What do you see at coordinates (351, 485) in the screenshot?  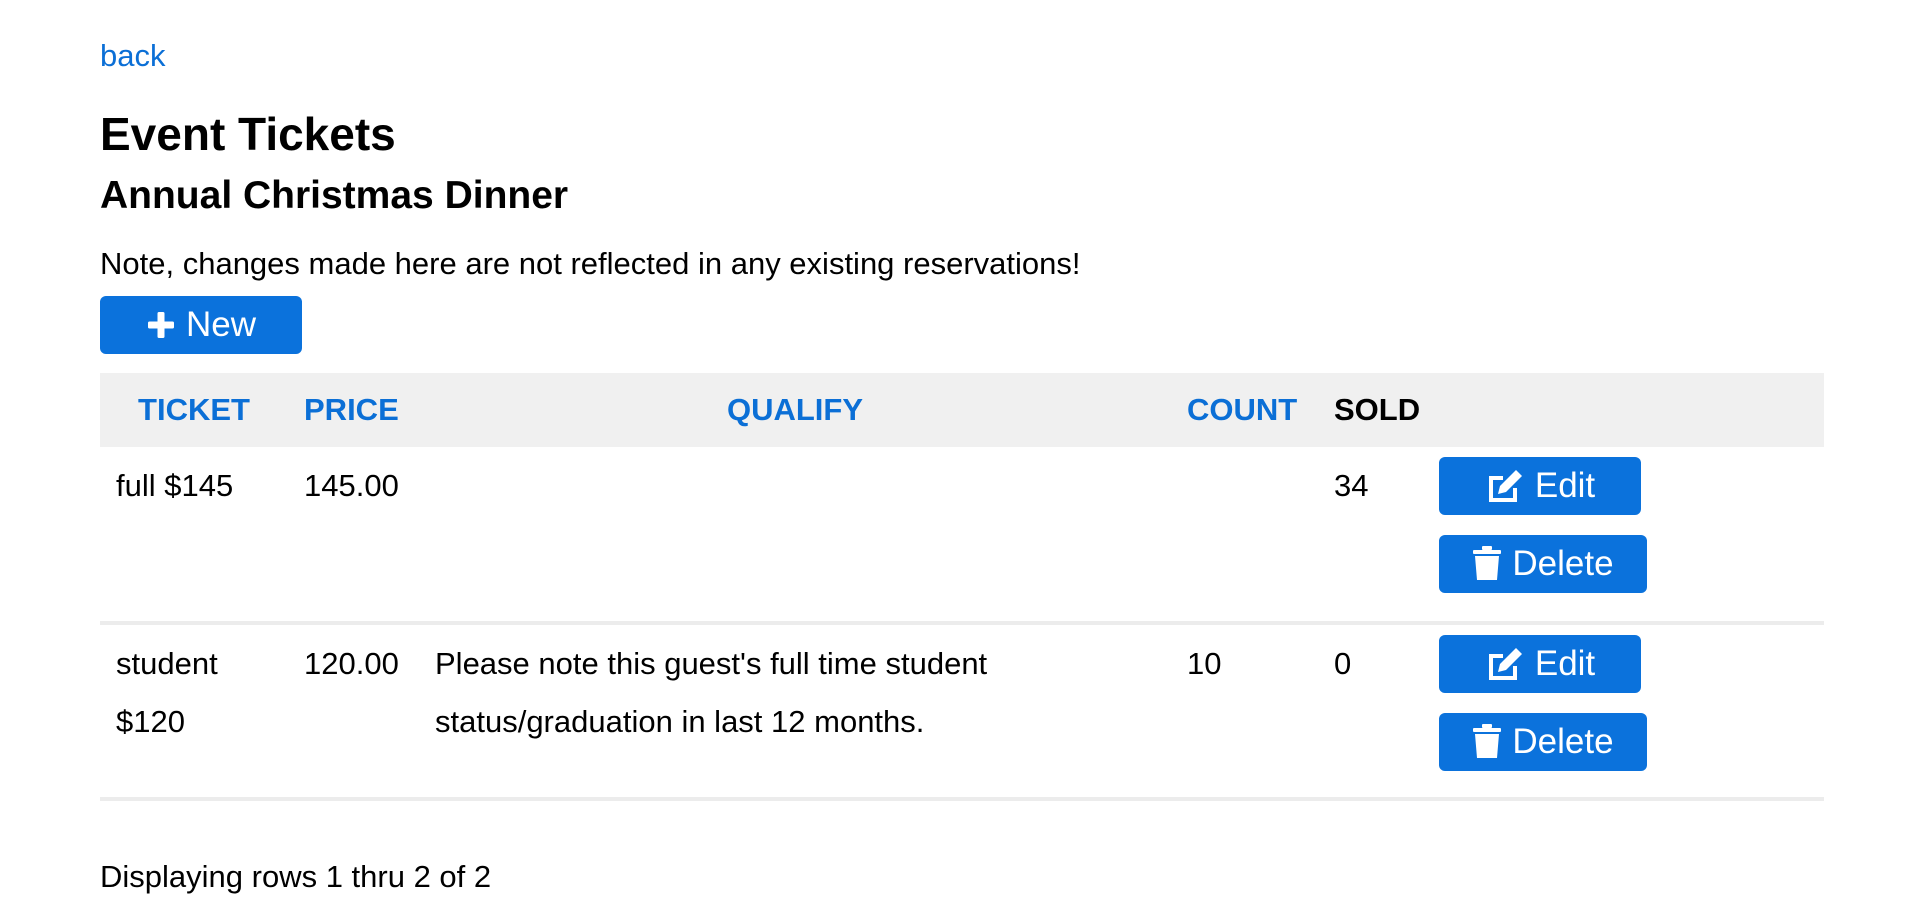 I see `cell-price: 145.00` at bounding box center [351, 485].